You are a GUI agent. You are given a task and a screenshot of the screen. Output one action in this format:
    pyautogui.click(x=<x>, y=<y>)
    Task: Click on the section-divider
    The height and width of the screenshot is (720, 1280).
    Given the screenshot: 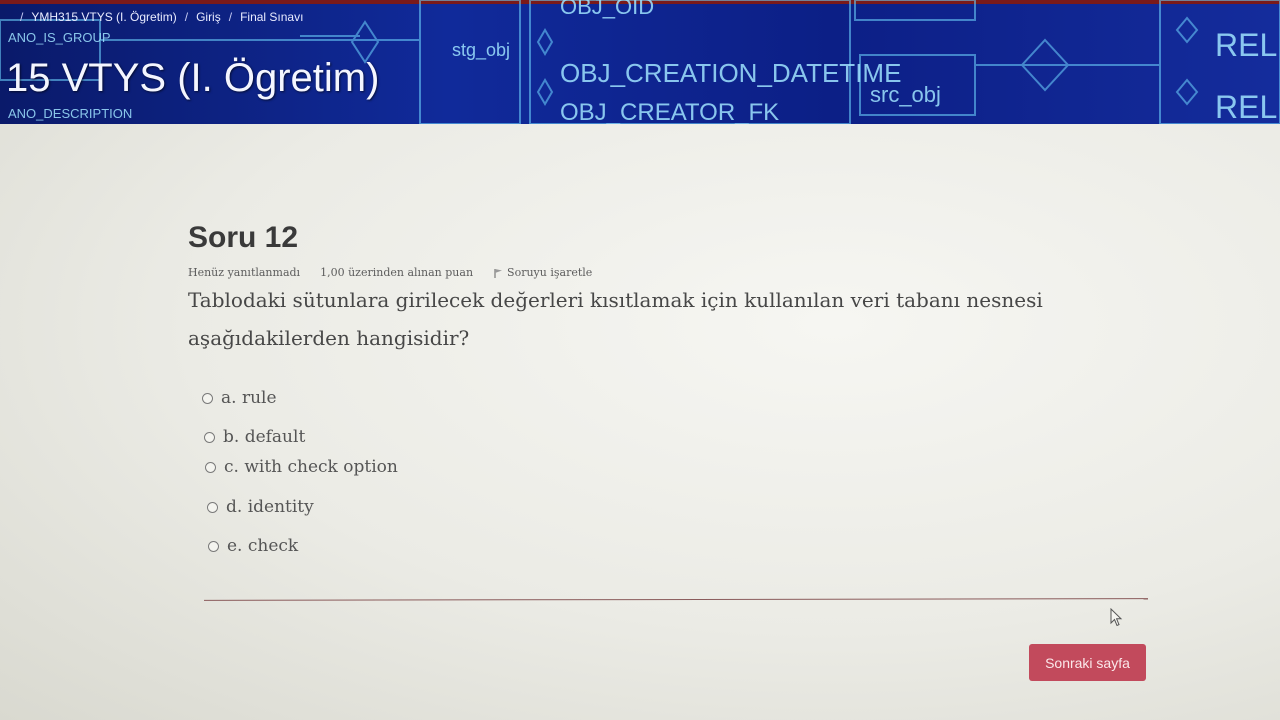 What is the action you would take?
    pyautogui.click(x=676, y=599)
    